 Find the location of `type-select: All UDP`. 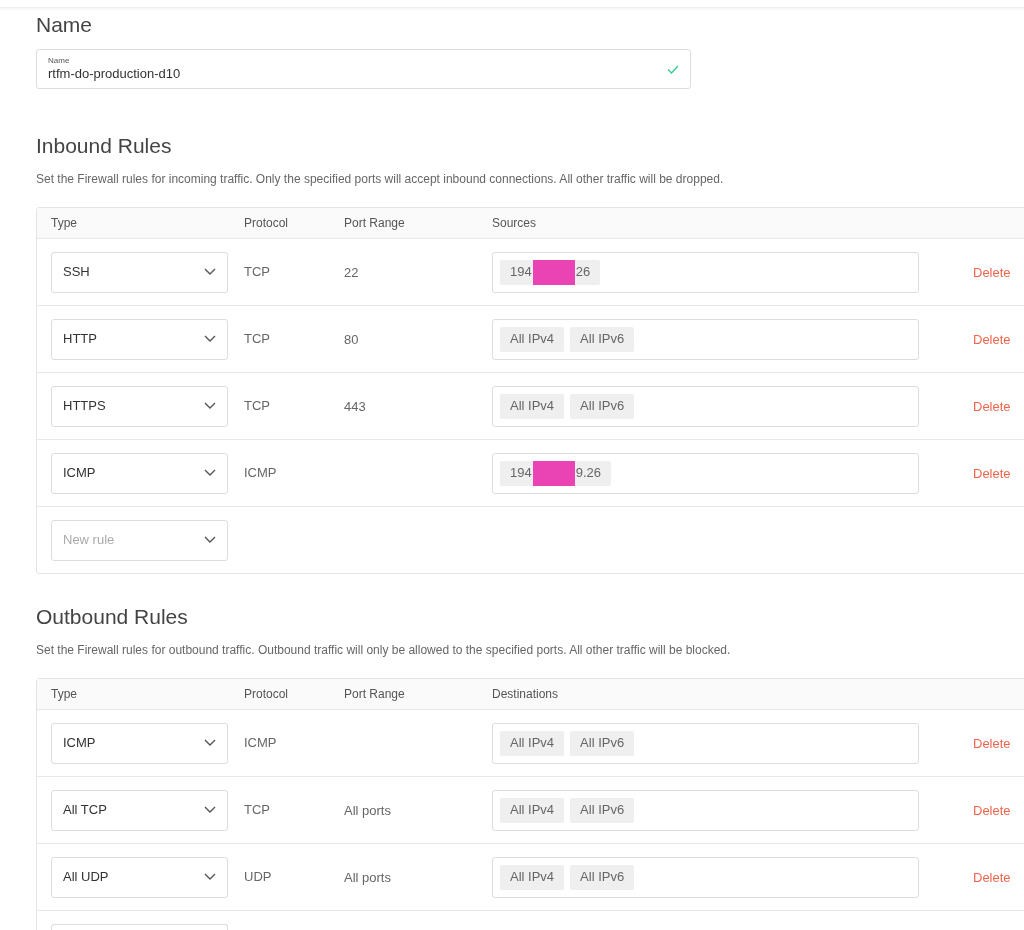

type-select: All UDP is located at coordinates (139, 877).